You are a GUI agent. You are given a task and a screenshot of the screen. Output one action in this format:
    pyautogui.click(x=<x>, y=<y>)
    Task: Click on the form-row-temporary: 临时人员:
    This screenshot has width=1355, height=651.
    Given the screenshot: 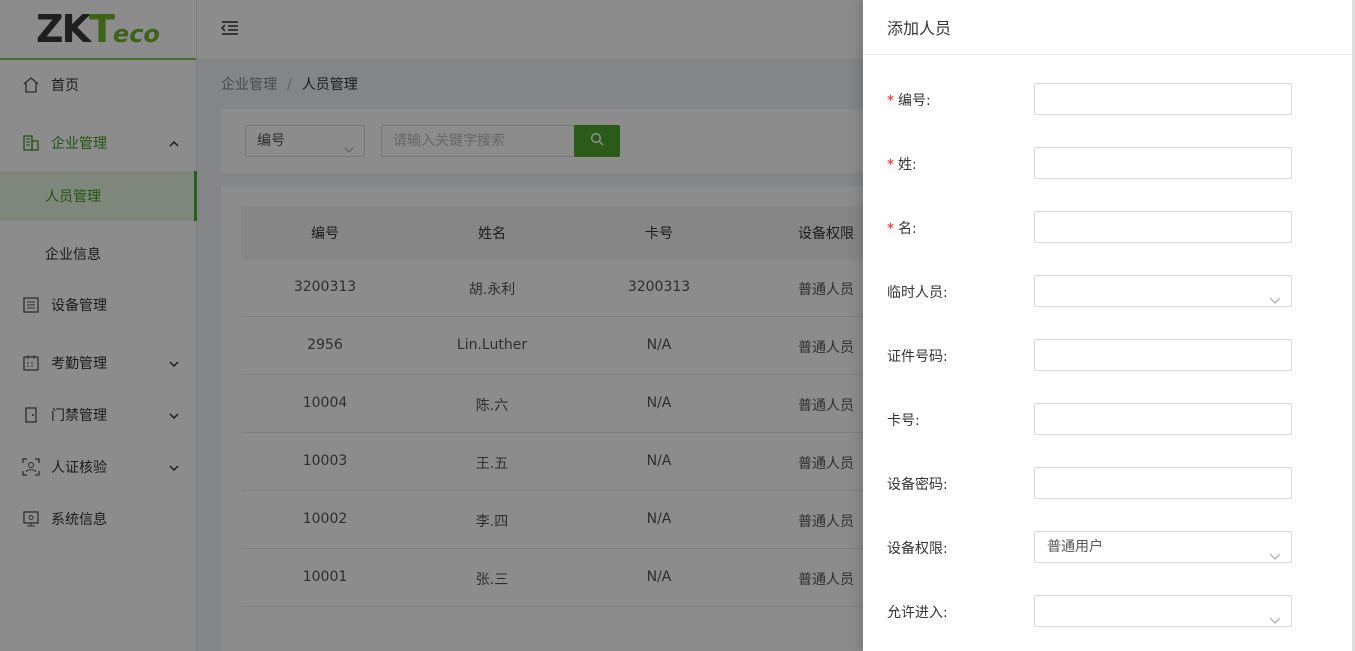 What is the action you would take?
    pyautogui.click(x=1109, y=291)
    